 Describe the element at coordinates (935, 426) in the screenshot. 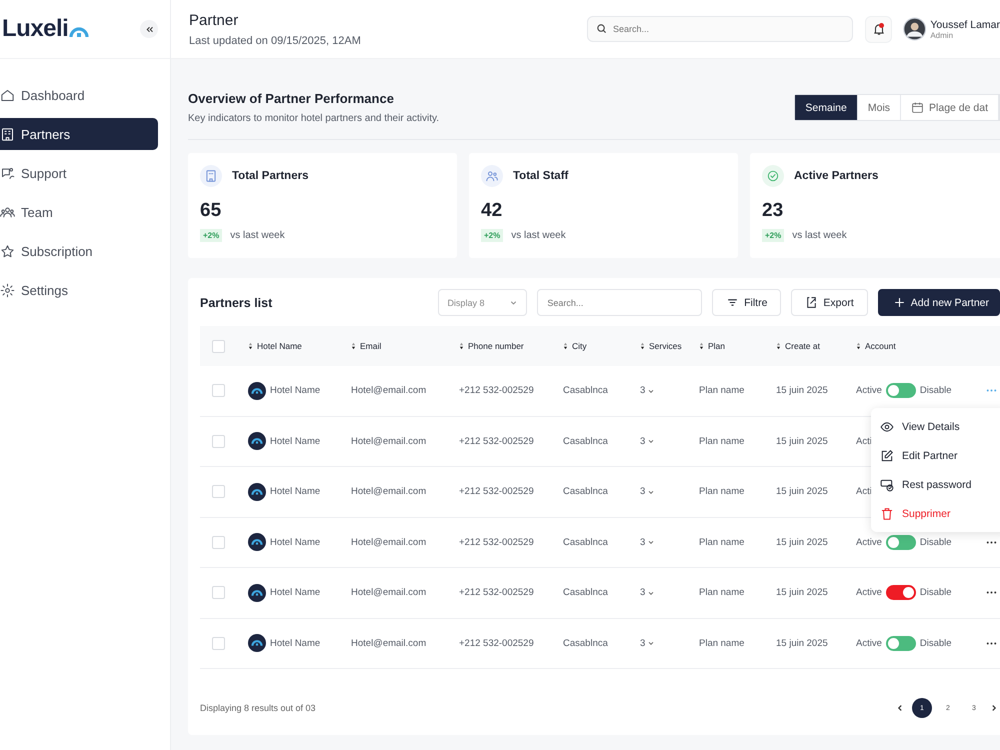

I see `menu-item: View Details` at that location.